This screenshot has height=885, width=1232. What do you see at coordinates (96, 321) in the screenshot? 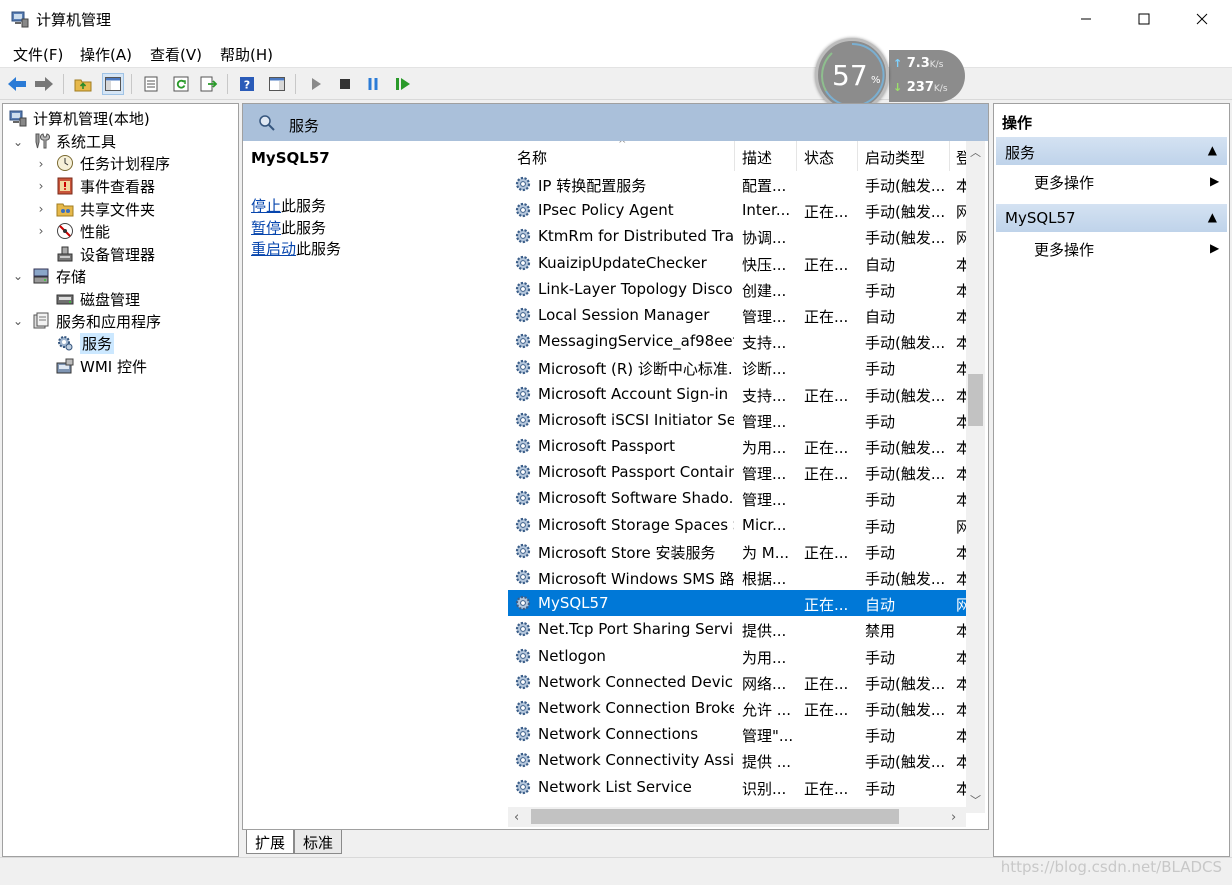
I see `tree-item-services-and-apps: 服务和应用程序` at bounding box center [96, 321].